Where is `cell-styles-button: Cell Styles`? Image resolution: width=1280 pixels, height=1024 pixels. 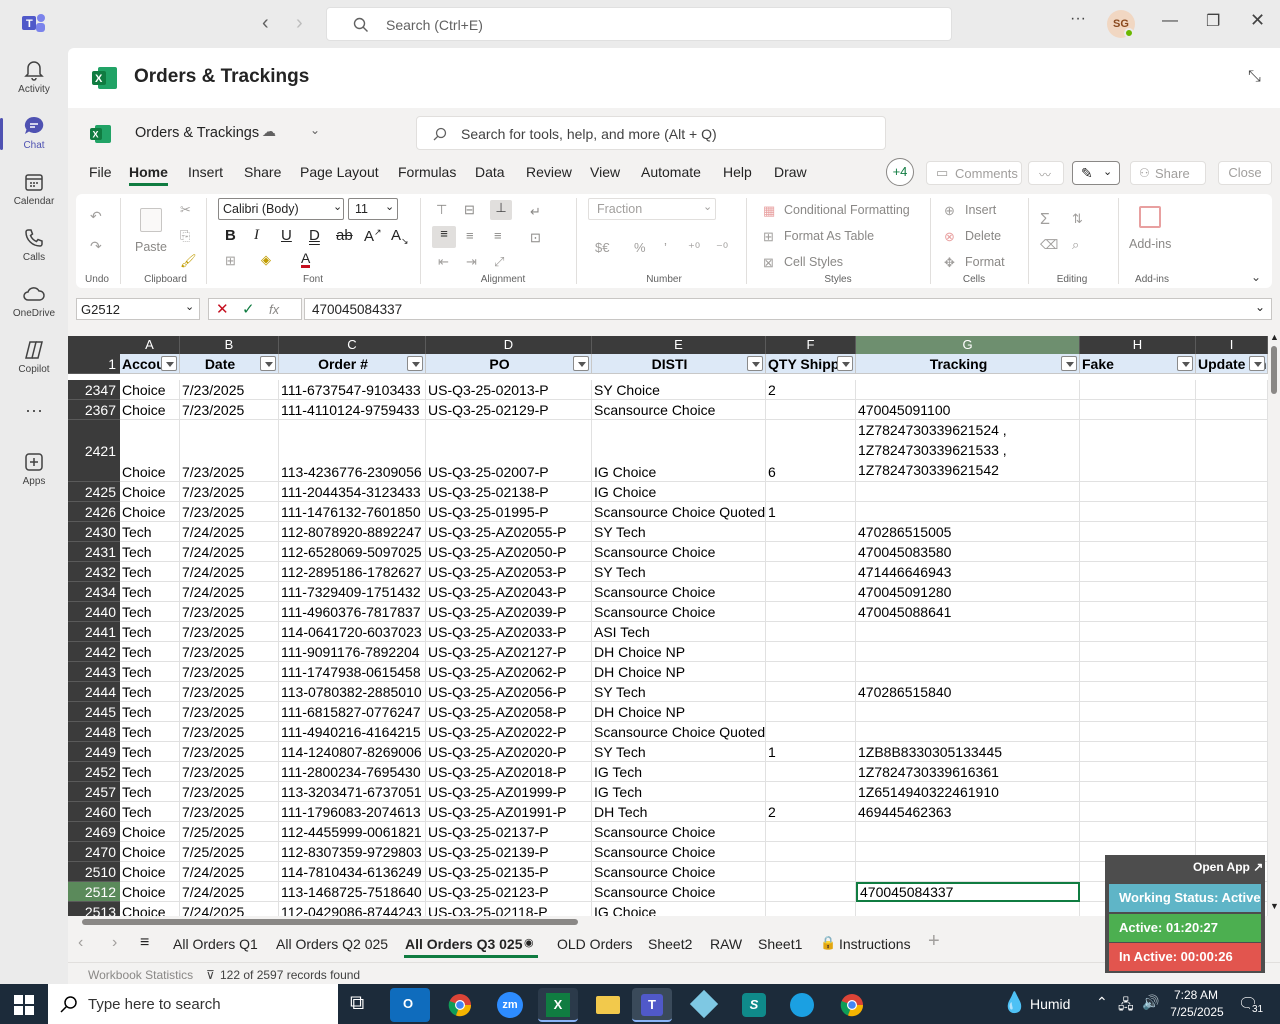
cell-styles-button: Cell Styles is located at coordinates (813, 262).